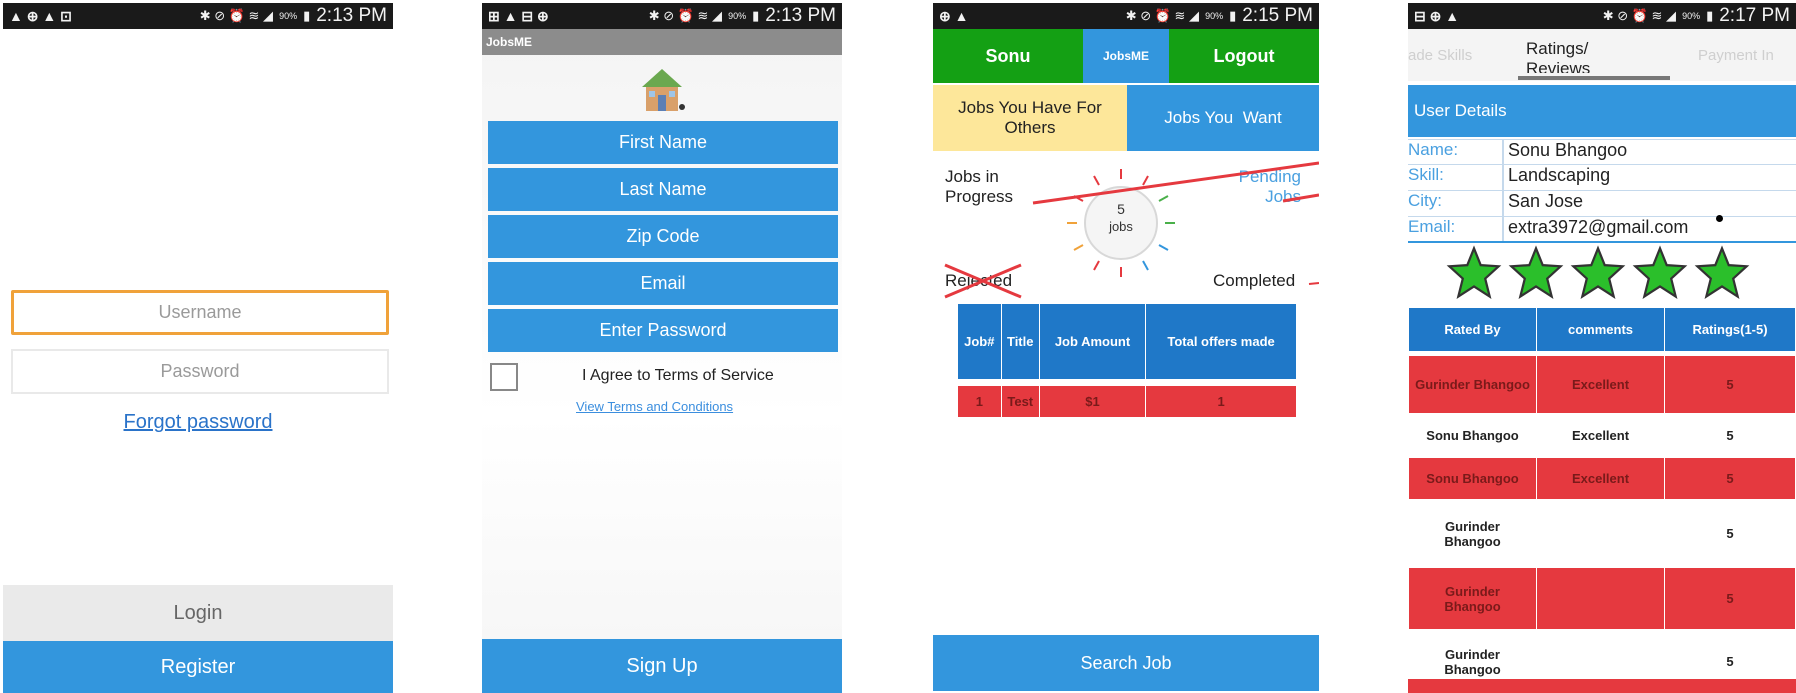 The width and height of the screenshot is (1796, 693). Describe the element at coordinates (1594, 78) in the screenshot. I see `tab-indicator` at that location.